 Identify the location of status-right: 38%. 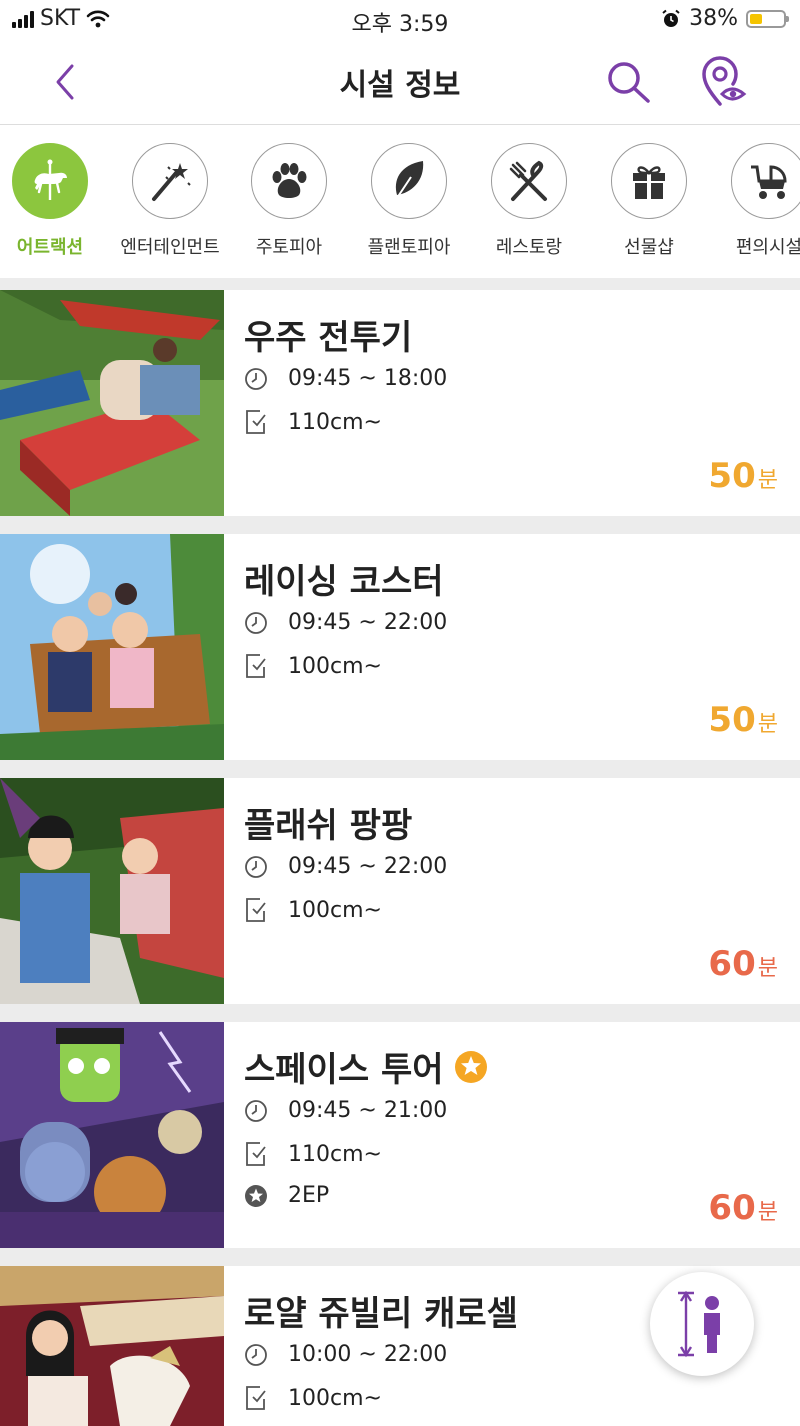
(725, 18).